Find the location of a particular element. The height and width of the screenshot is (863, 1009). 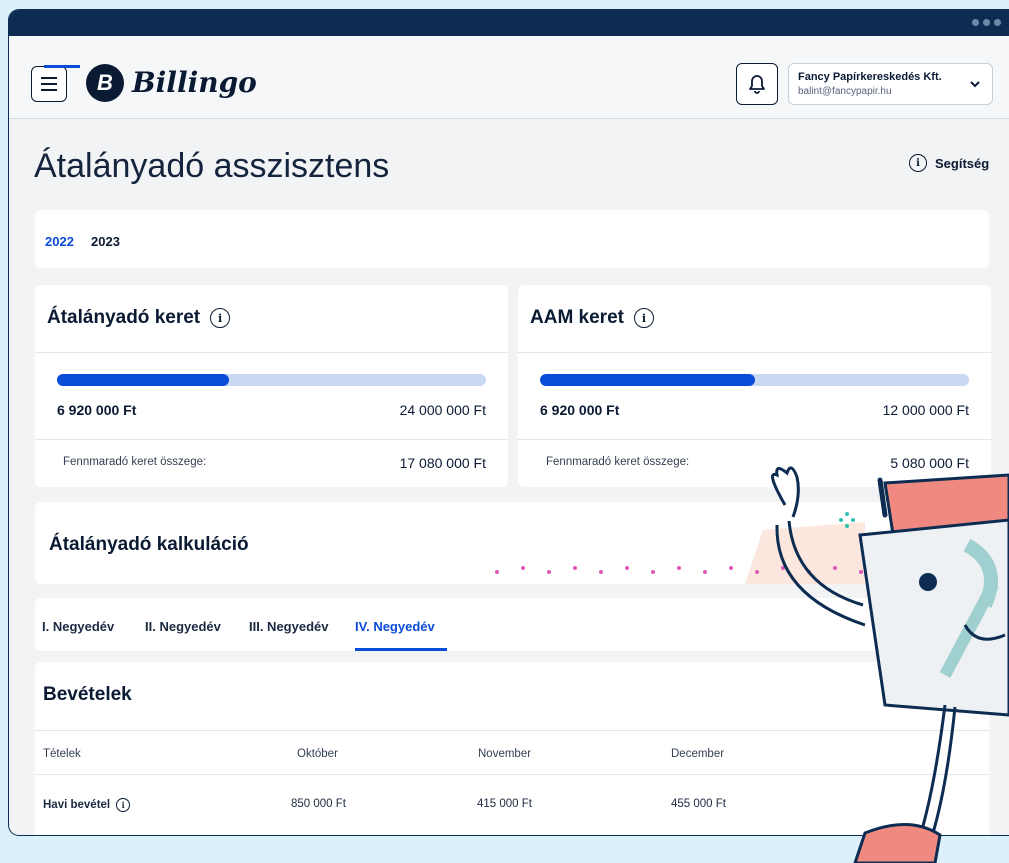

limit-amount: 24 000 000 Ft is located at coordinates (442, 410).